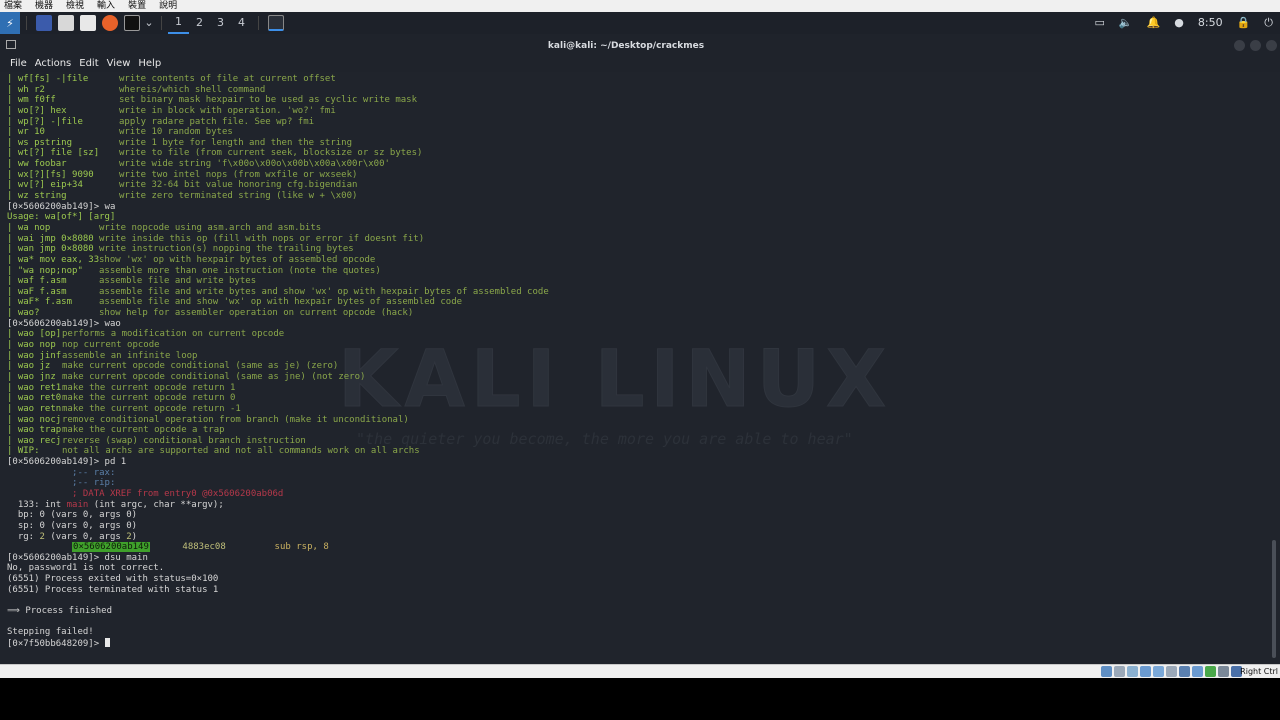  What do you see at coordinates (637, 643) in the screenshot?
I see `active-prompt: [0×7f50bb648209]>` at bounding box center [637, 643].